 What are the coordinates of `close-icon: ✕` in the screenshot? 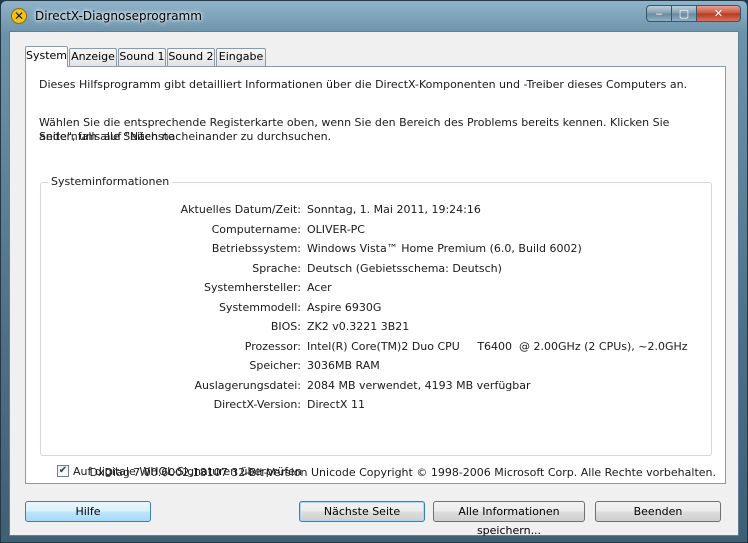 It's located at (718, 13).